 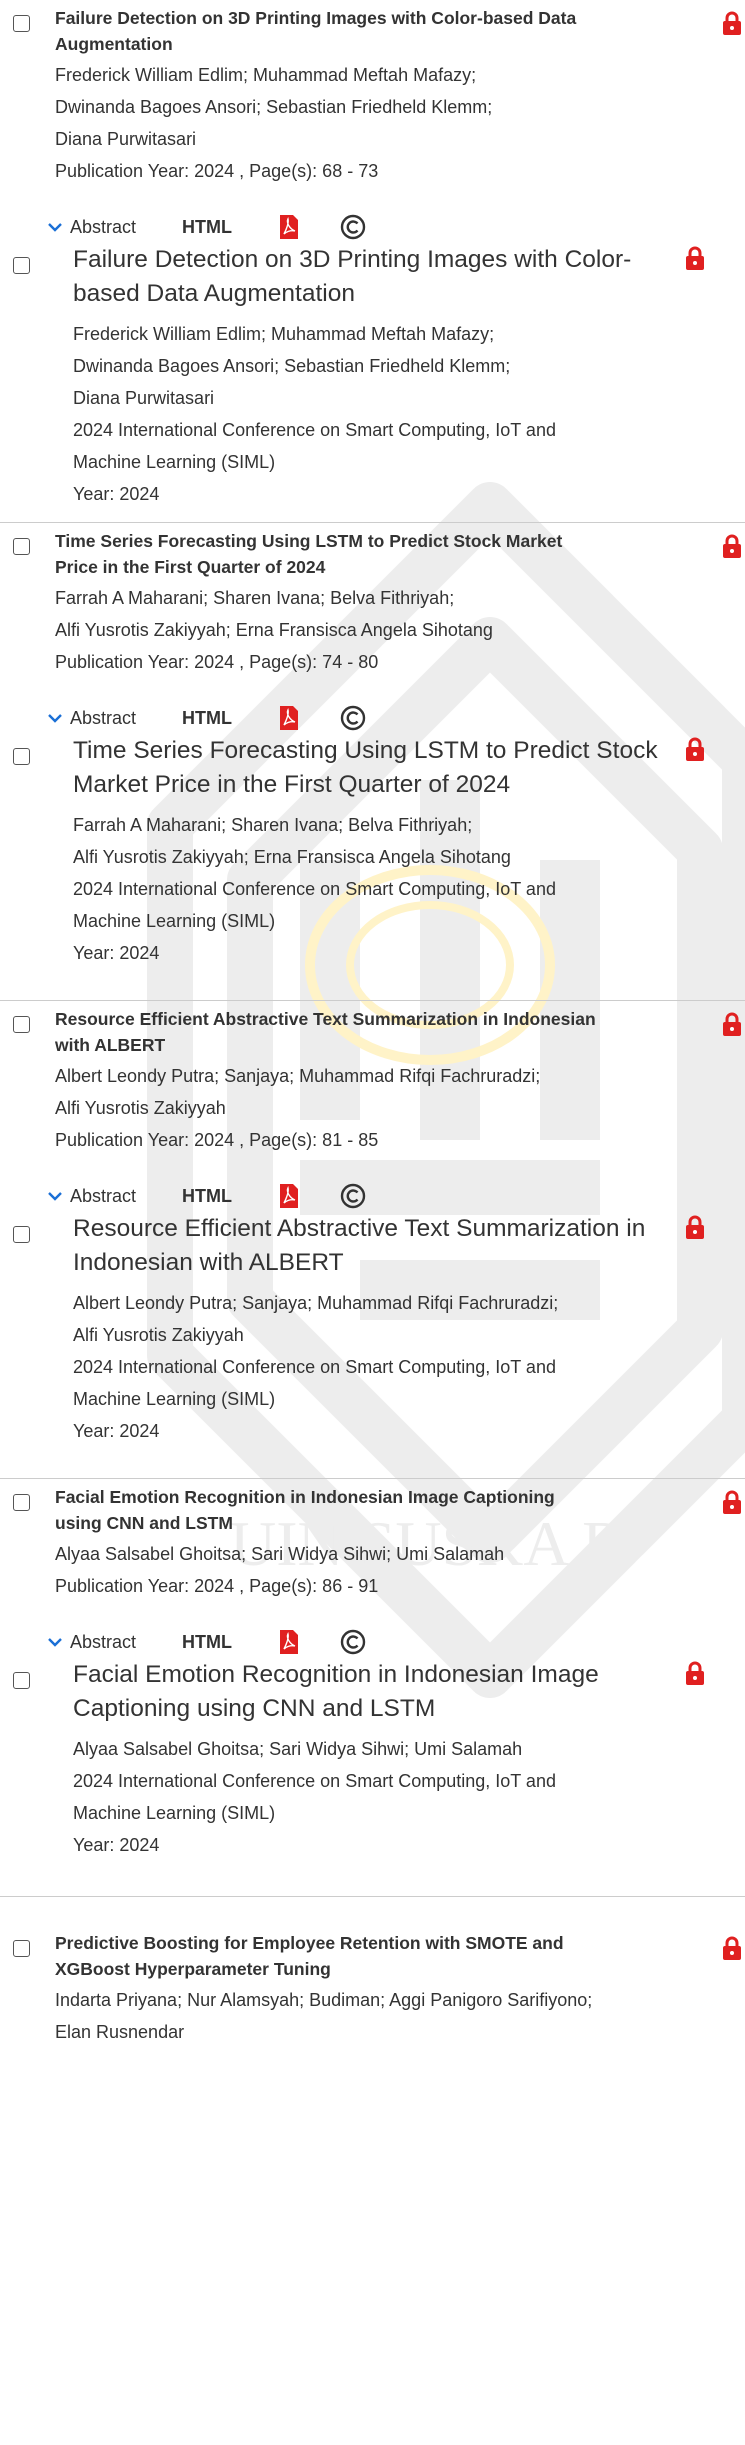 I want to click on title-line: Augmentation, so click(x=114, y=44).